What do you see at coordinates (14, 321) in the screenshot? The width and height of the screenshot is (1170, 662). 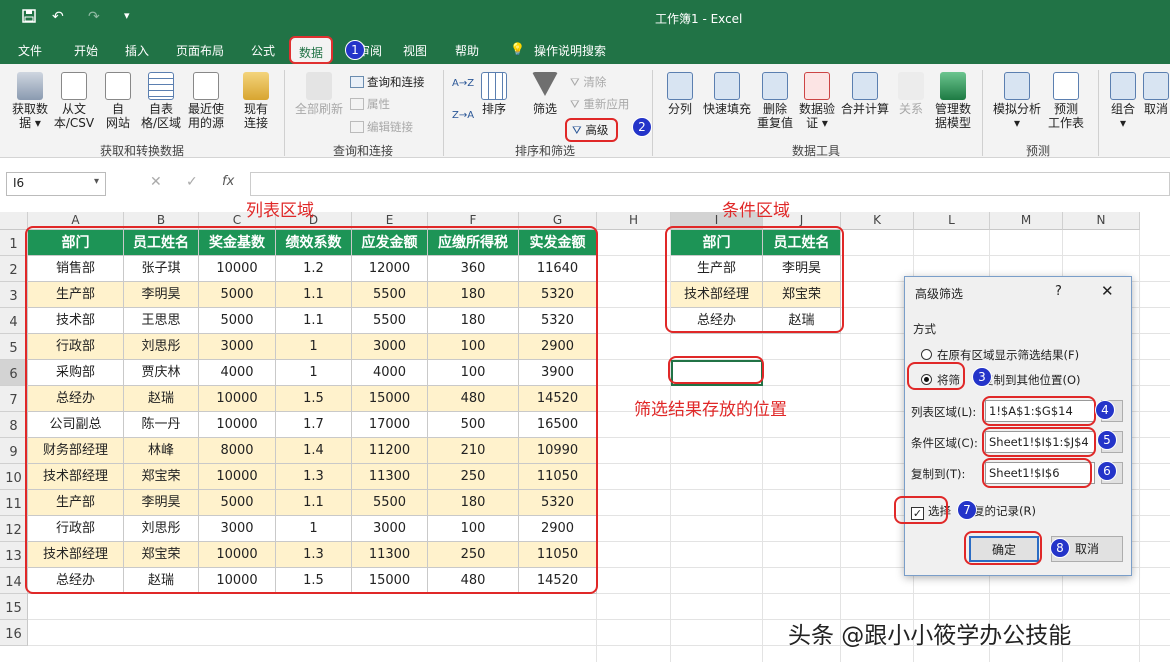 I see `row-header-4: 4` at bounding box center [14, 321].